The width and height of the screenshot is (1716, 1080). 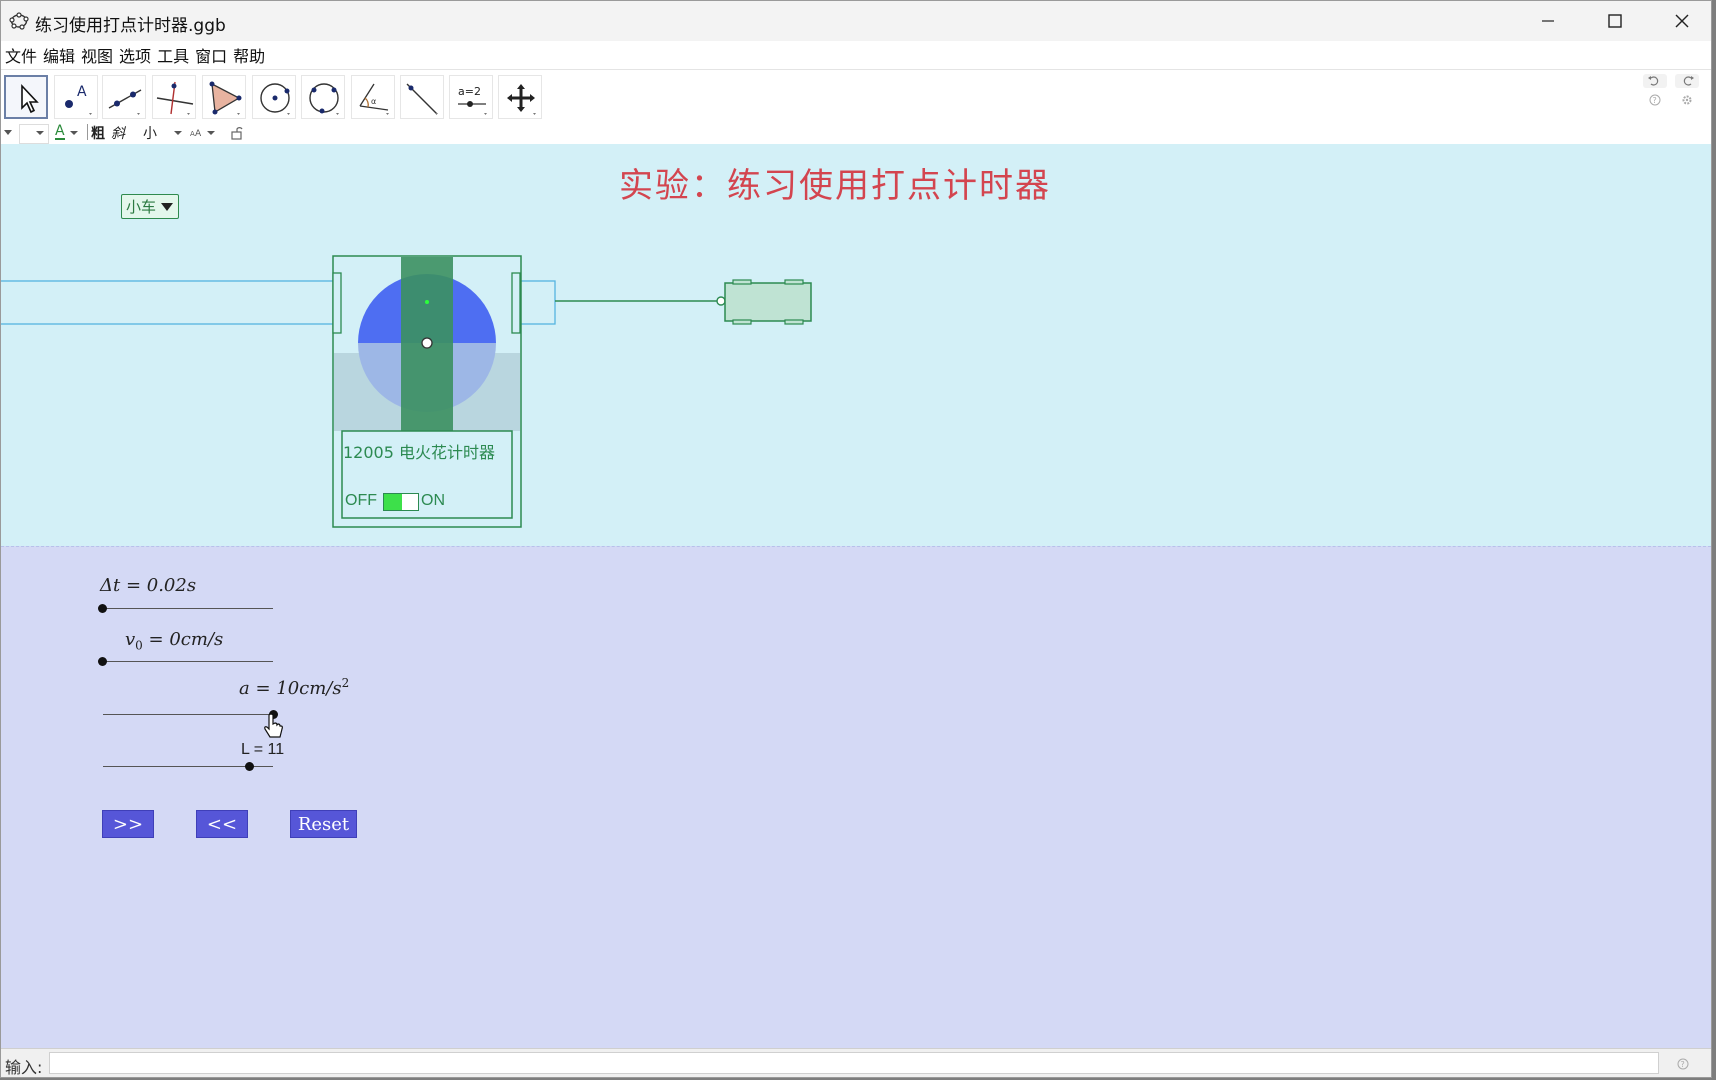 I want to click on string-hook, so click(x=721, y=301).